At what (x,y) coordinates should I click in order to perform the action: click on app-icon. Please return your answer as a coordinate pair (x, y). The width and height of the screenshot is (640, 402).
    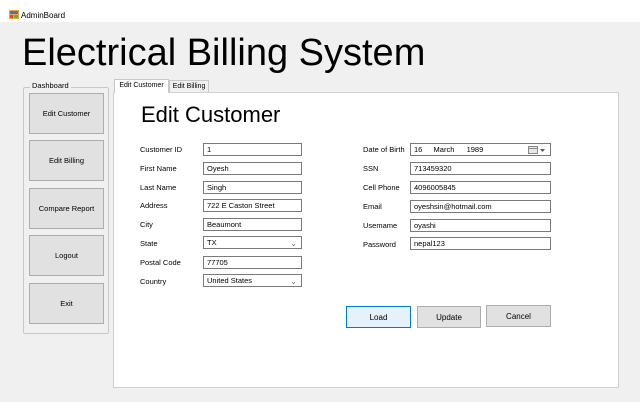
    Looking at the image, I should click on (14, 14).